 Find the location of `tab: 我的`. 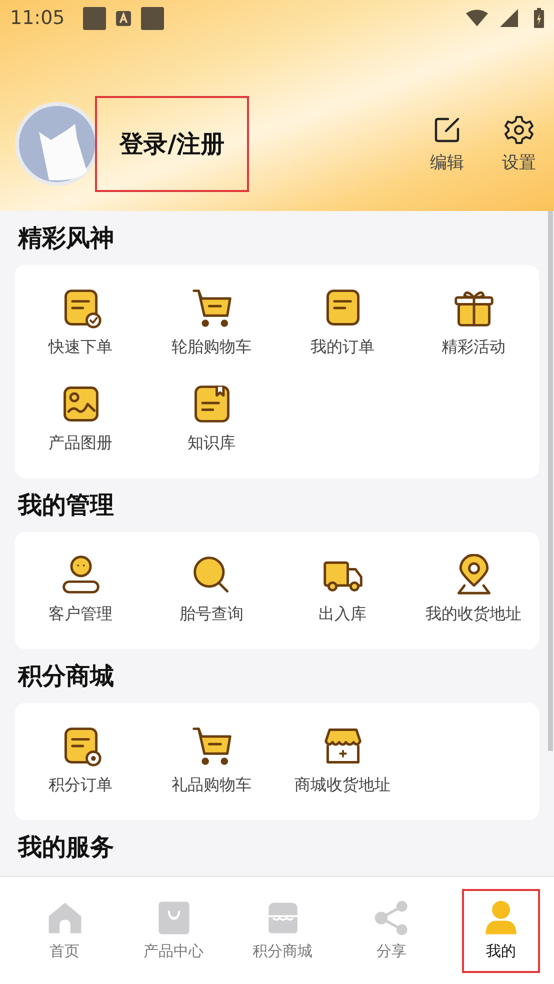

tab: 我的 is located at coordinates (501, 930).